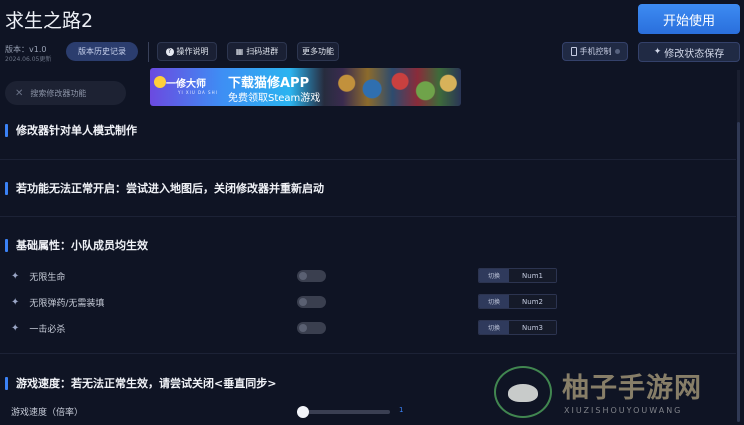 Image resolution: width=744 pixels, height=425 pixels. I want to click on qr-icon: ▦, so click(239, 51).